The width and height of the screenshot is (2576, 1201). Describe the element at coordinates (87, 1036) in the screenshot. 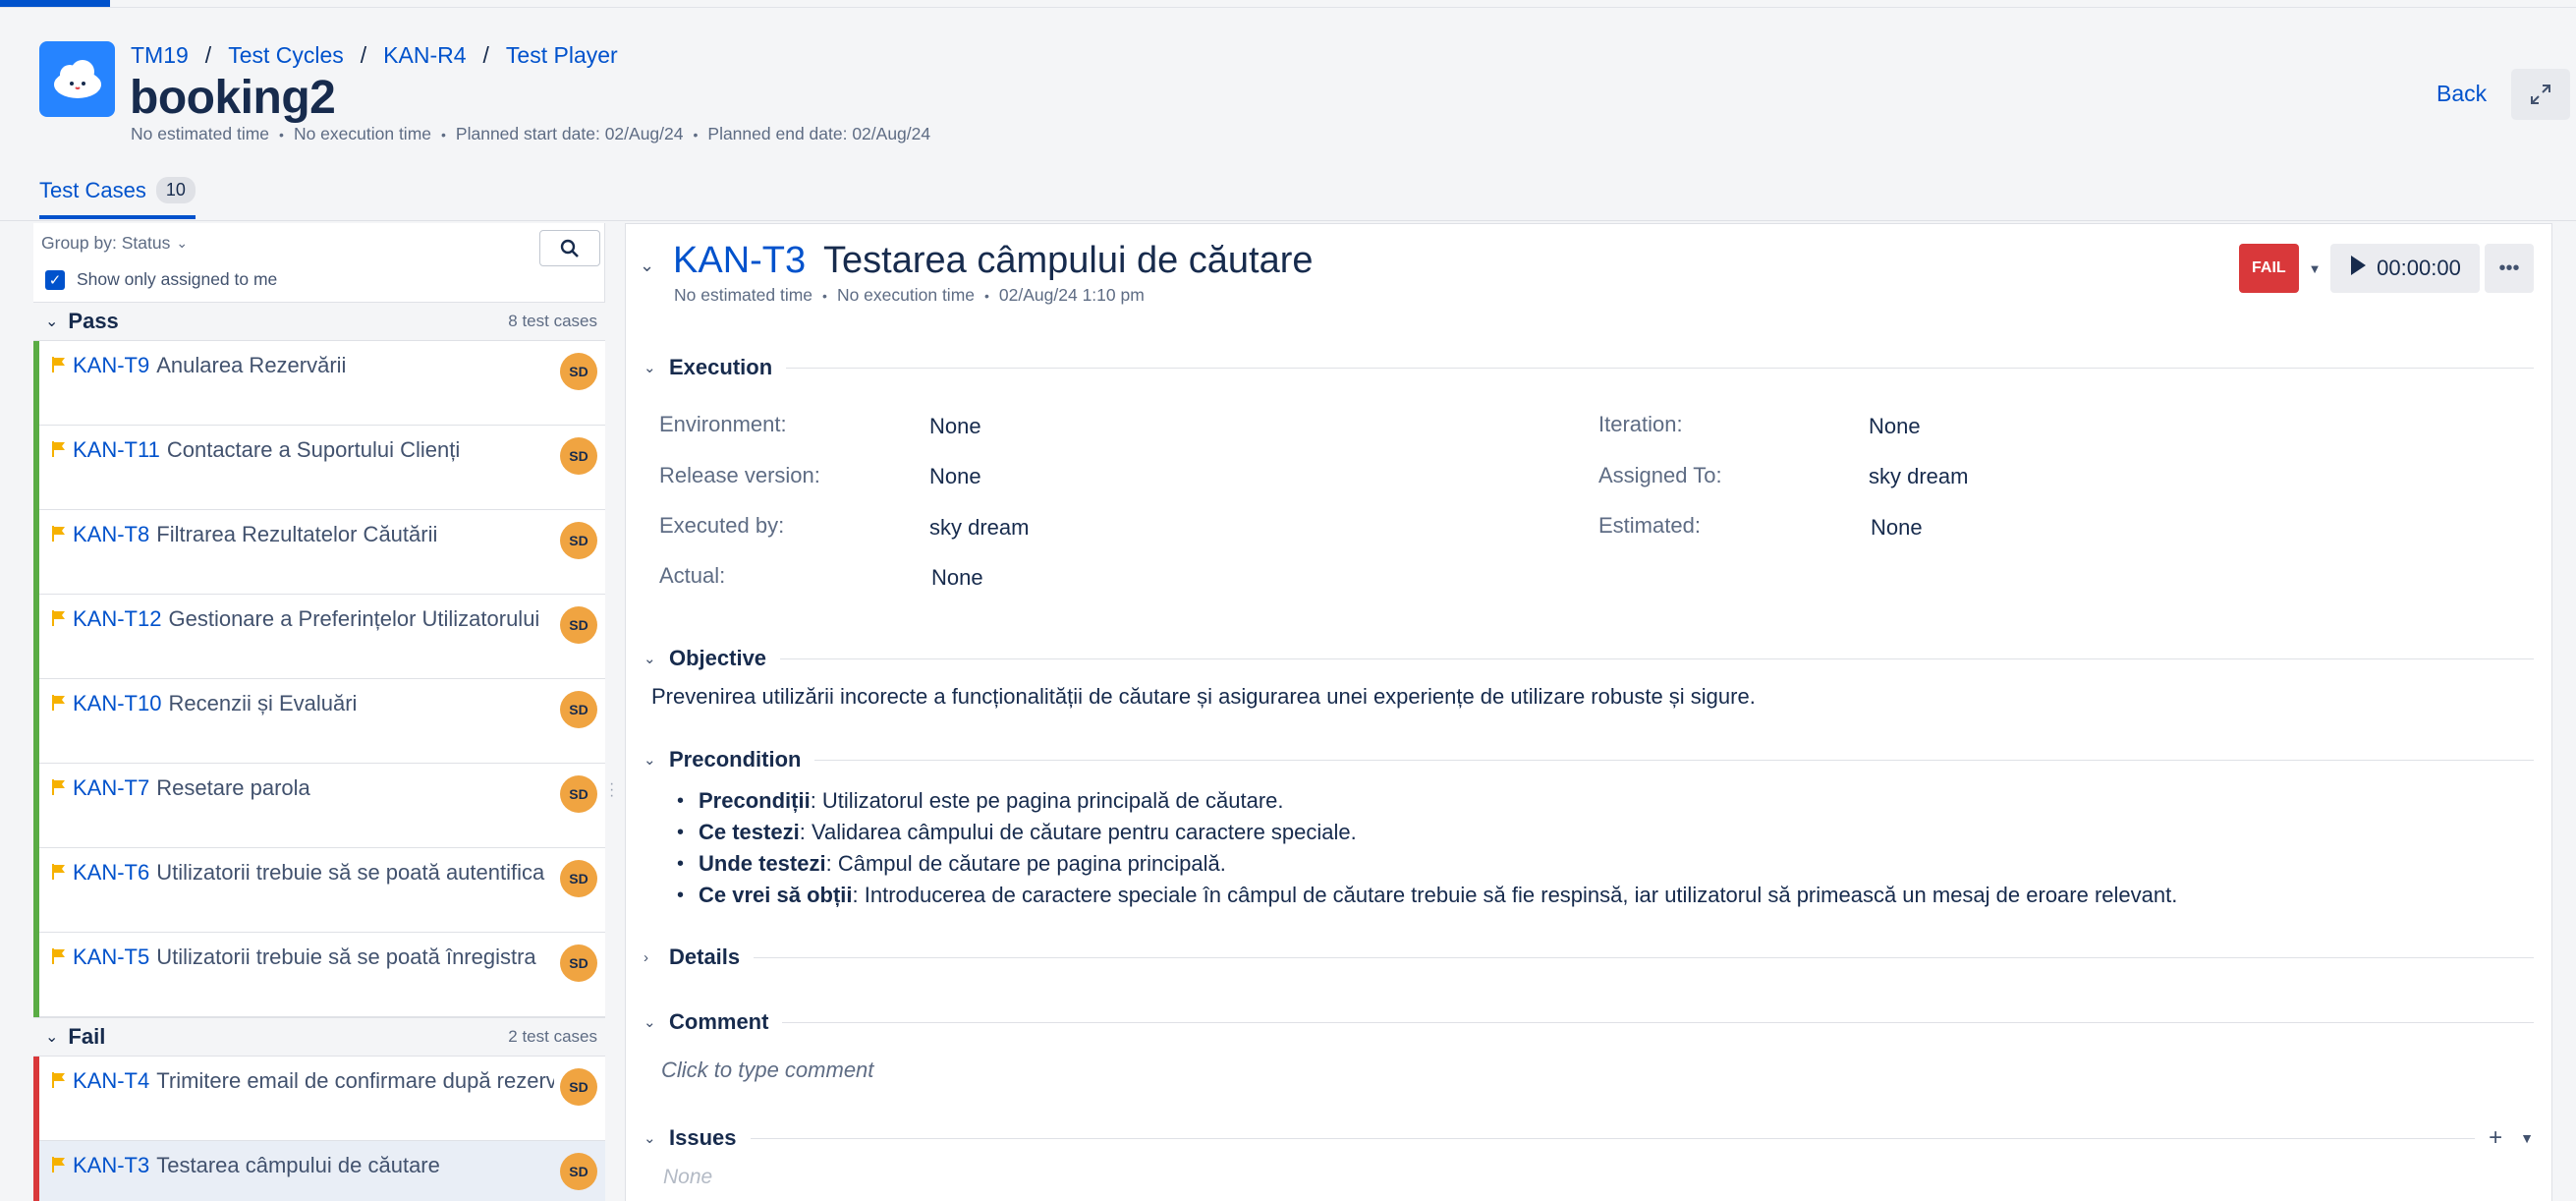

I see `group-name: Fail` at that location.